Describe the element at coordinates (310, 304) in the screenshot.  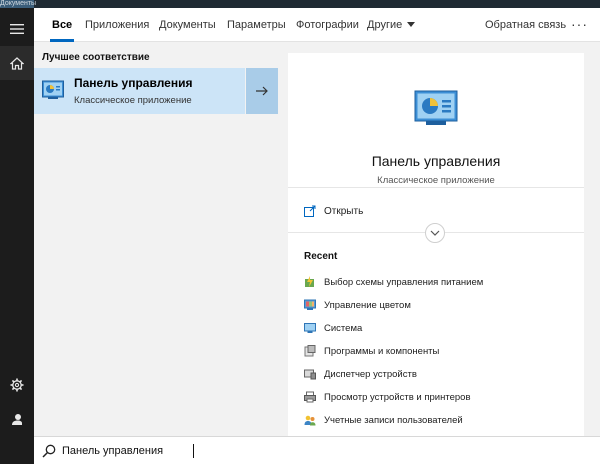
I see `color-management-icon` at that location.